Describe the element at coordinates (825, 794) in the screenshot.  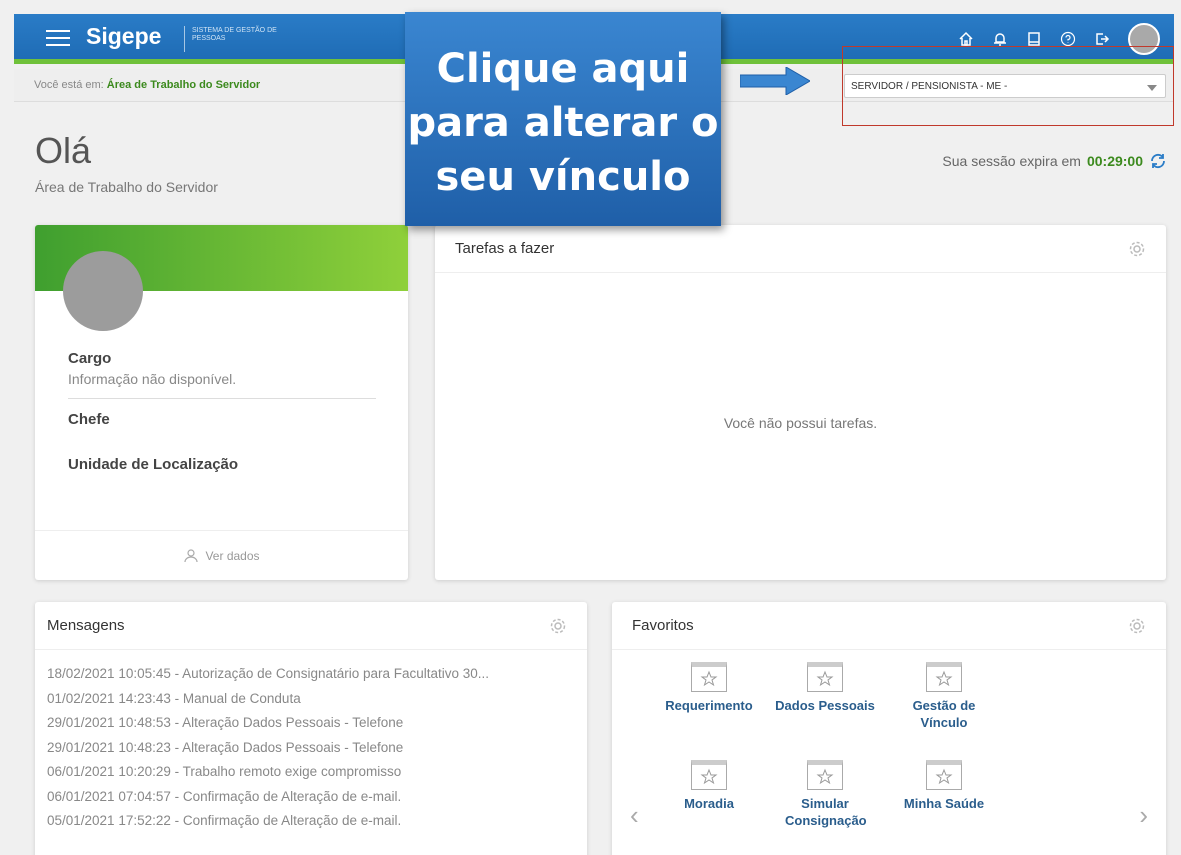
I see `favorite-simular-consignacao: Simular Consignação` at that location.